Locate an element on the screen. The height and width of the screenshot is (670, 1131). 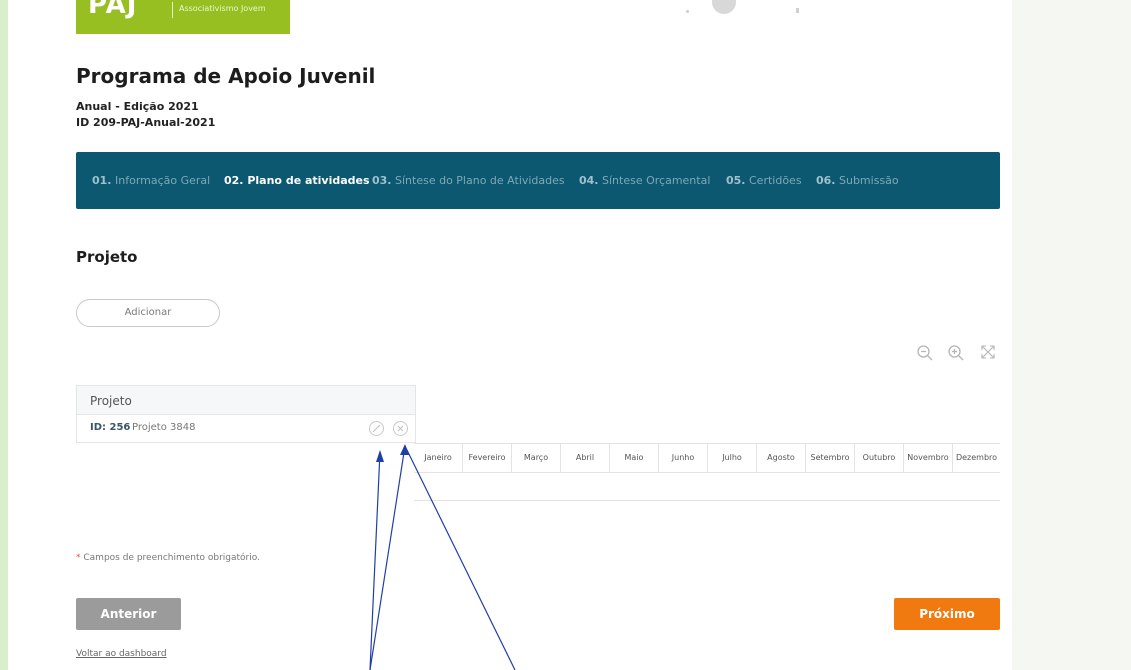
step-certidoes: 05. Certidões is located at coordinates (764, 180).